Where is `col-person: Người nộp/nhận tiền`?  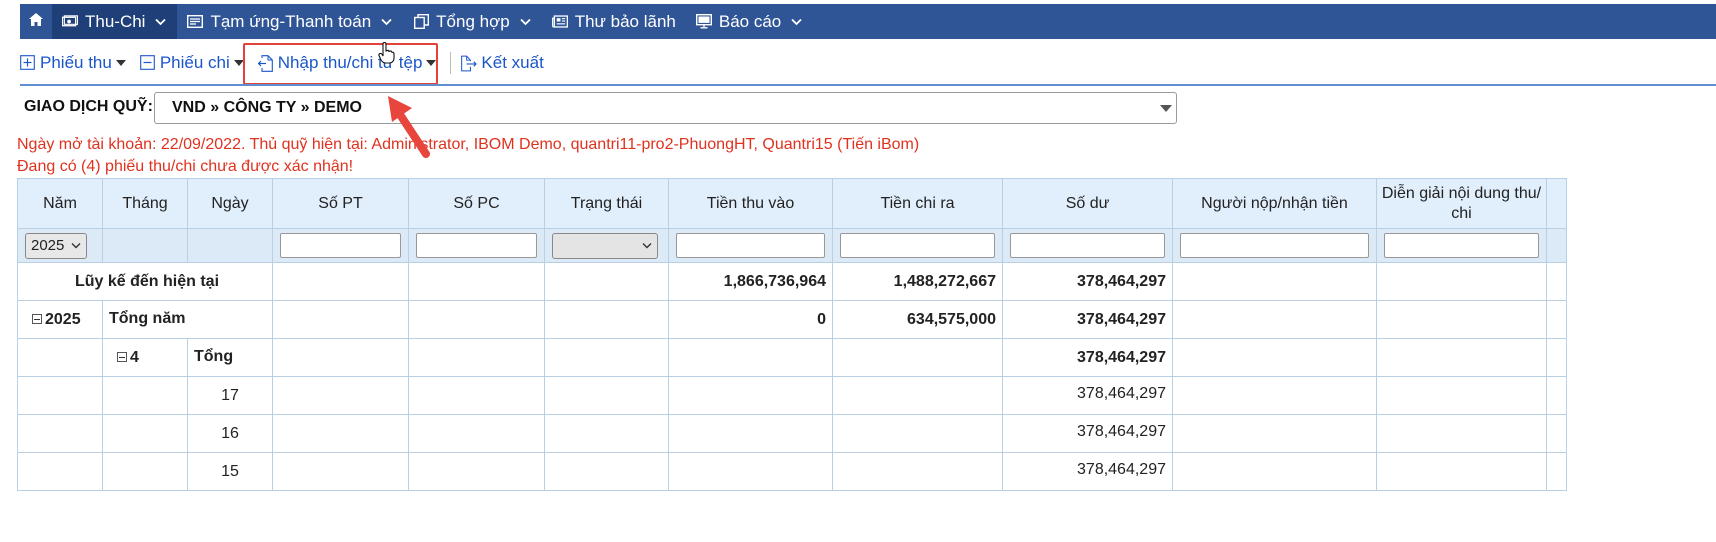 col-person: Người nộp/nhận tiền is located at coordinates (1274, 203).